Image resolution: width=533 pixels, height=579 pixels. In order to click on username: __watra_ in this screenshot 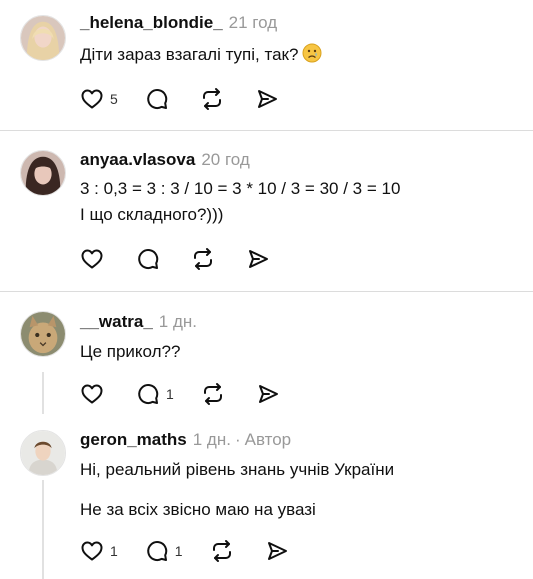, I will do `click(116, 321)`.